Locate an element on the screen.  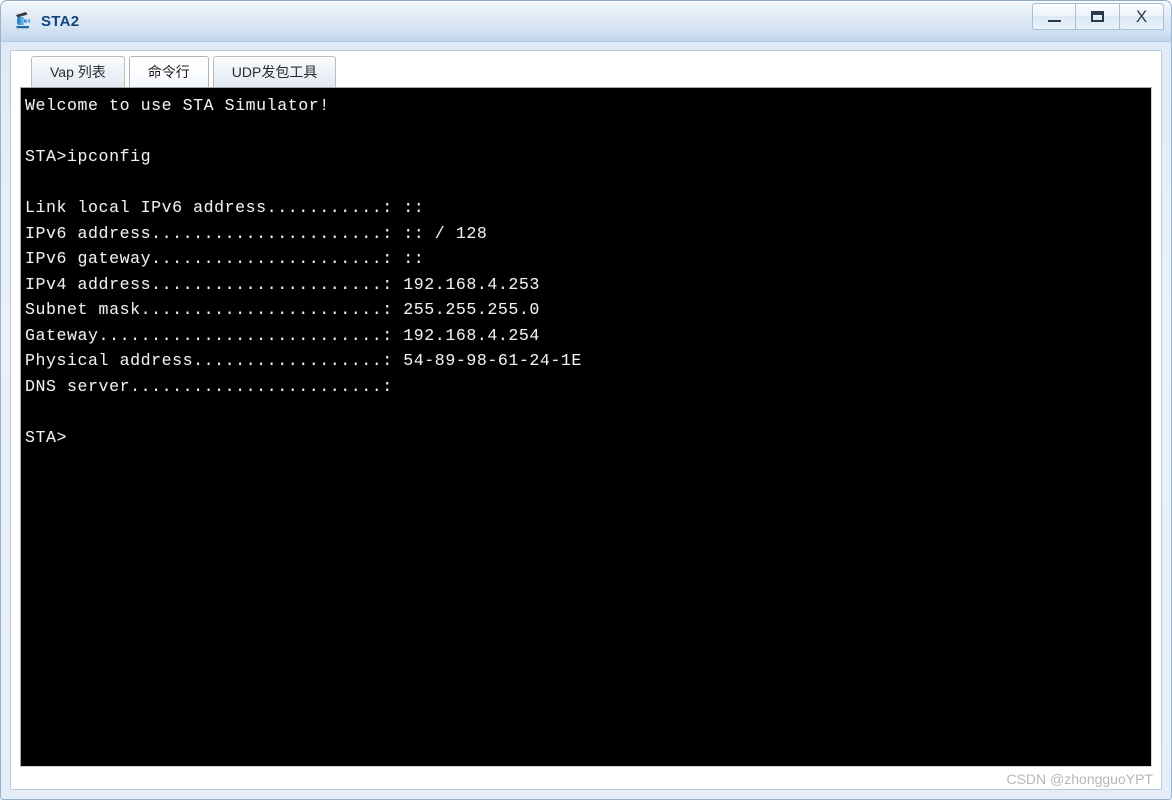
terminal-line: IPv6 gateway......................: :: is located at coordinates (225, 258).